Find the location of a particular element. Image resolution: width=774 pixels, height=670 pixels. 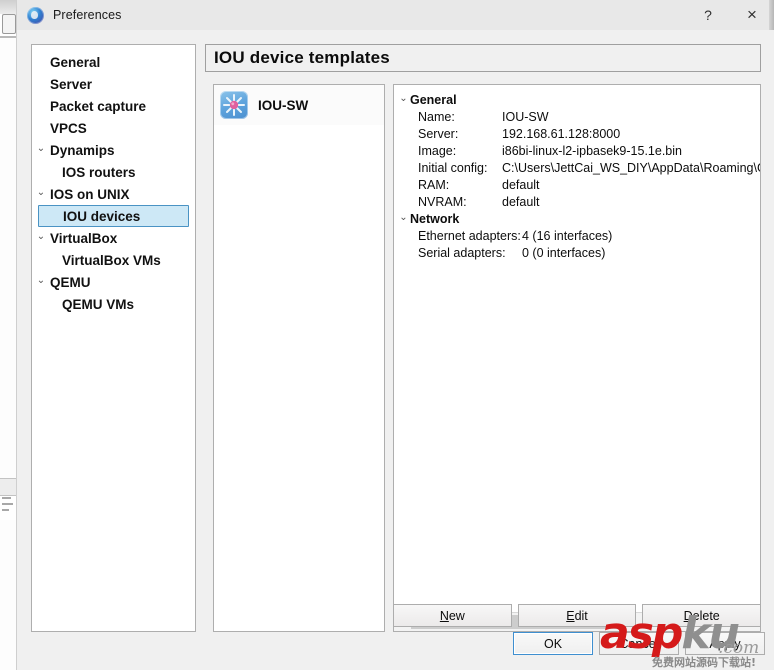

sidebar-item-ios-on-unix: ⌄ IOS on UNIX is located at coordinates (113, 194).